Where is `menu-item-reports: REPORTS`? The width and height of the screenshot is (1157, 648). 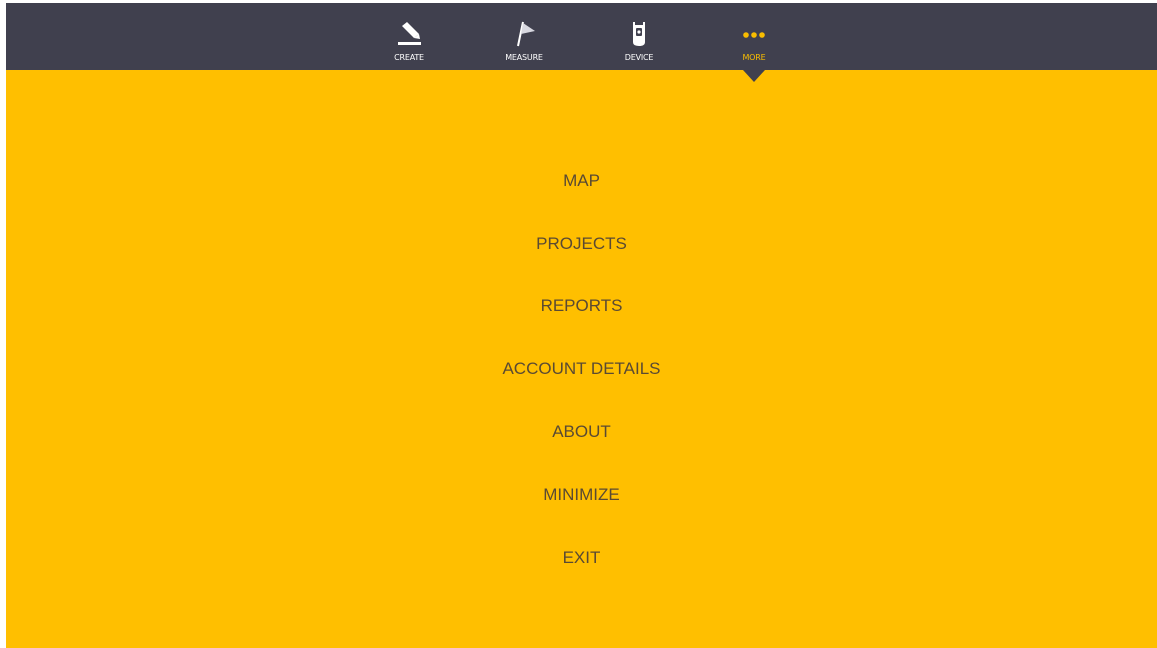 menu-item-reports: REPORTS is located at coordinates (581, 306).